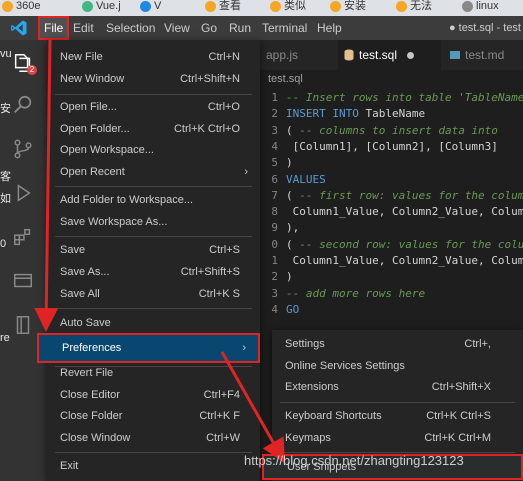 This screenshot has height=481, width=523. Describe the element at coordinates (19, 28) in the screenshot. I see `vscode-logo-icon` at that location.